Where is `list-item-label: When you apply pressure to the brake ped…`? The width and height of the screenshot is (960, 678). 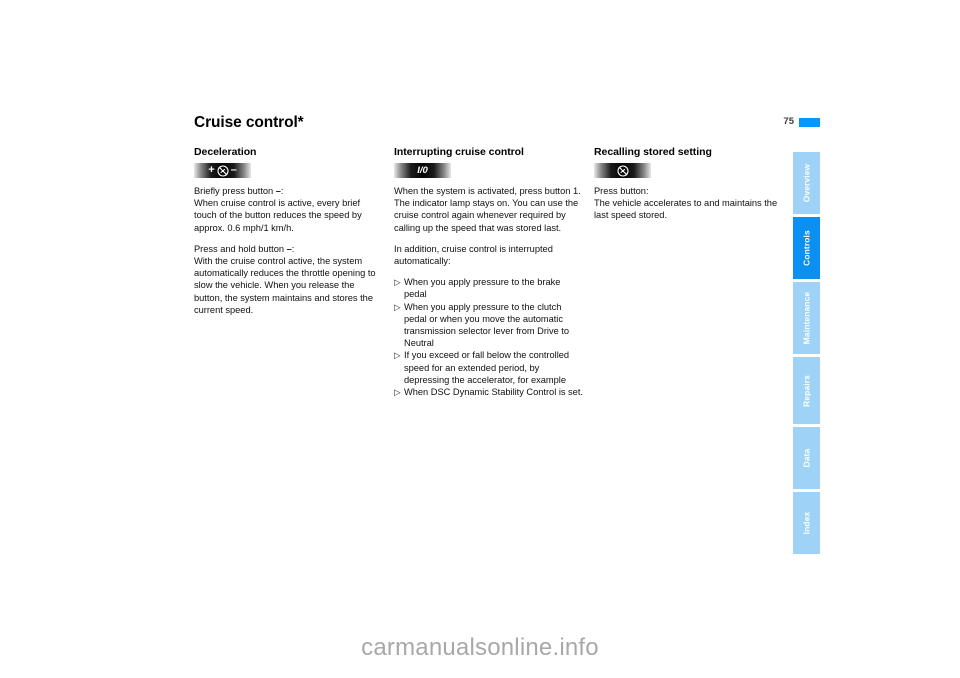 list-item-label: When you apply pressure to the brake ped… is located at coordinates (482, 288).